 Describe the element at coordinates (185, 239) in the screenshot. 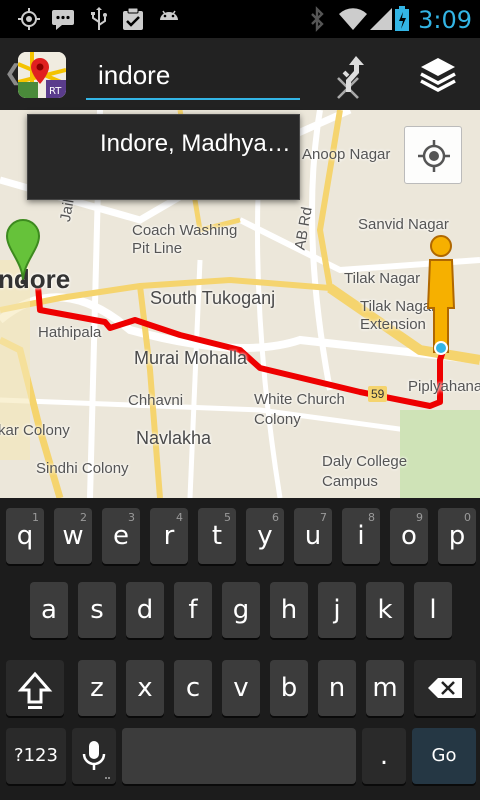

I see `map-label: Coach Washing Pit Line` at that location.